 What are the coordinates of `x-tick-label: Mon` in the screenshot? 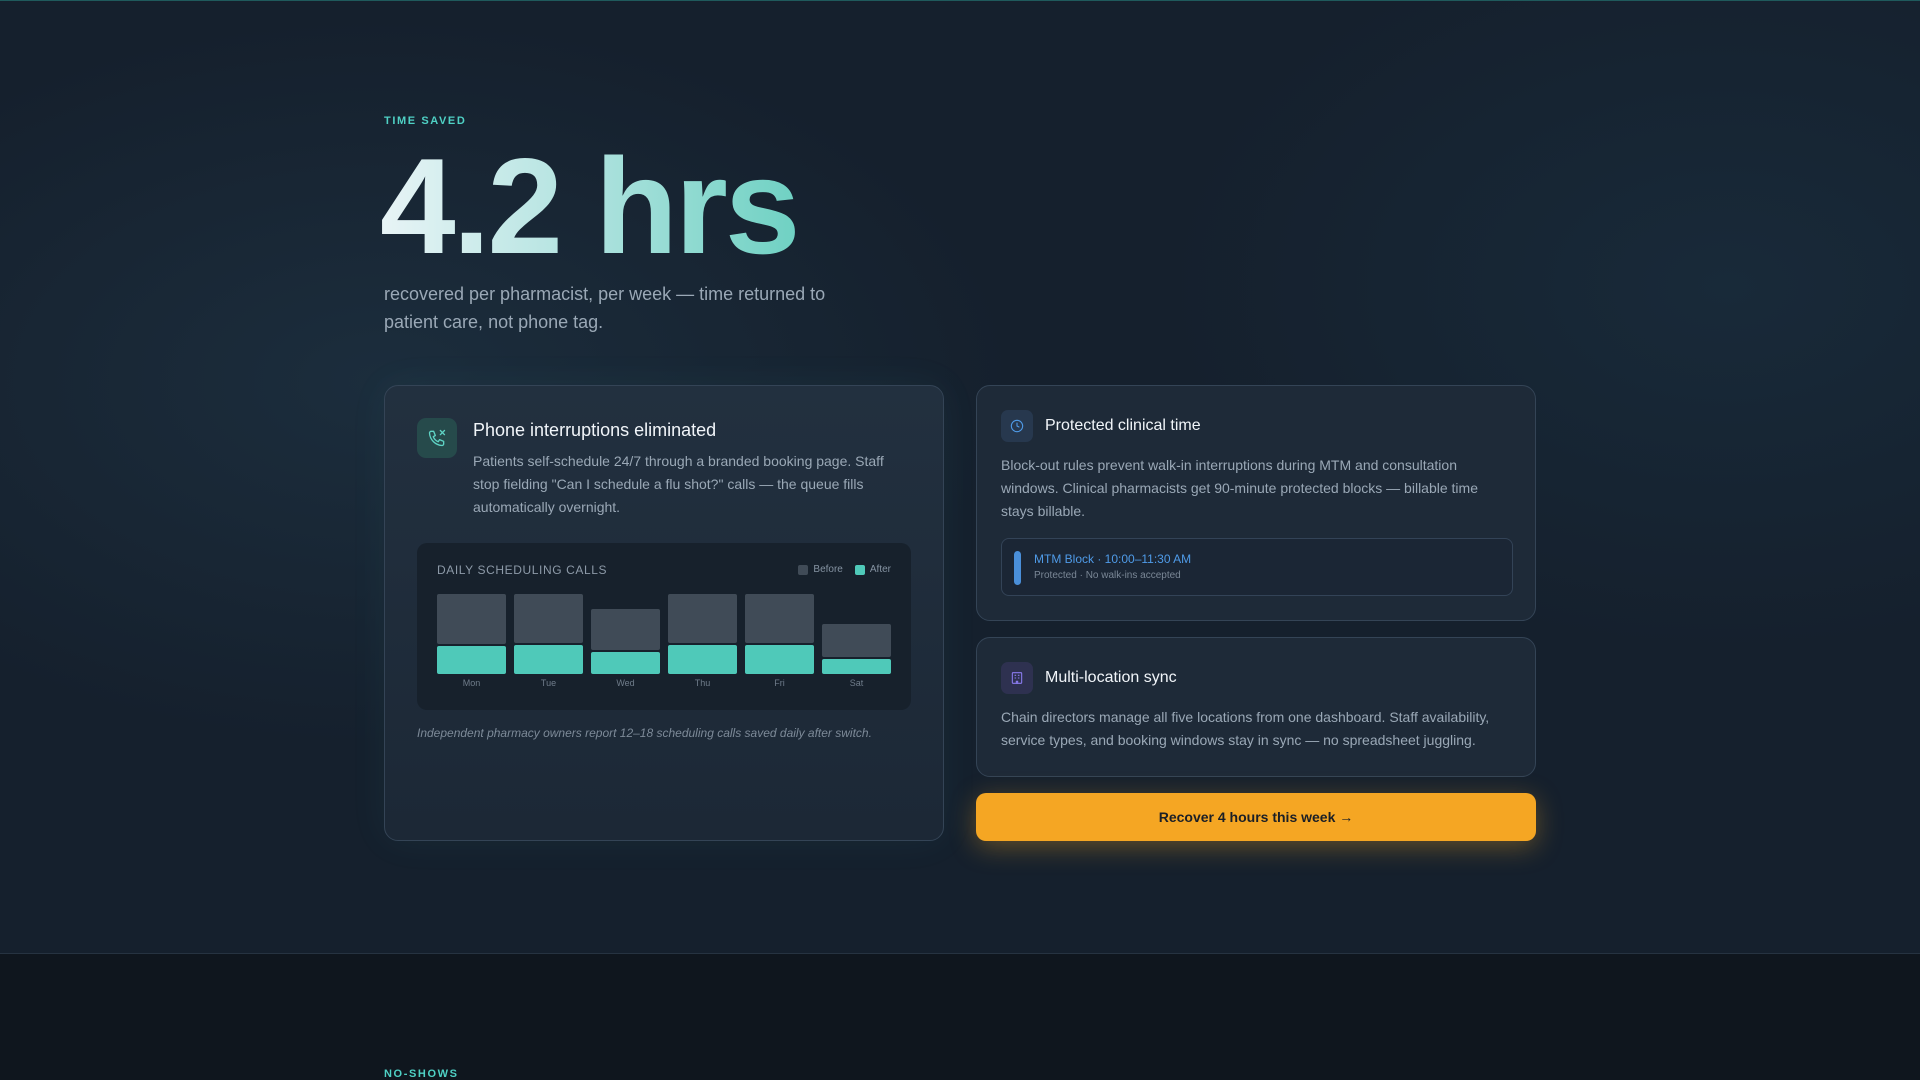 It's located at (472, 683).